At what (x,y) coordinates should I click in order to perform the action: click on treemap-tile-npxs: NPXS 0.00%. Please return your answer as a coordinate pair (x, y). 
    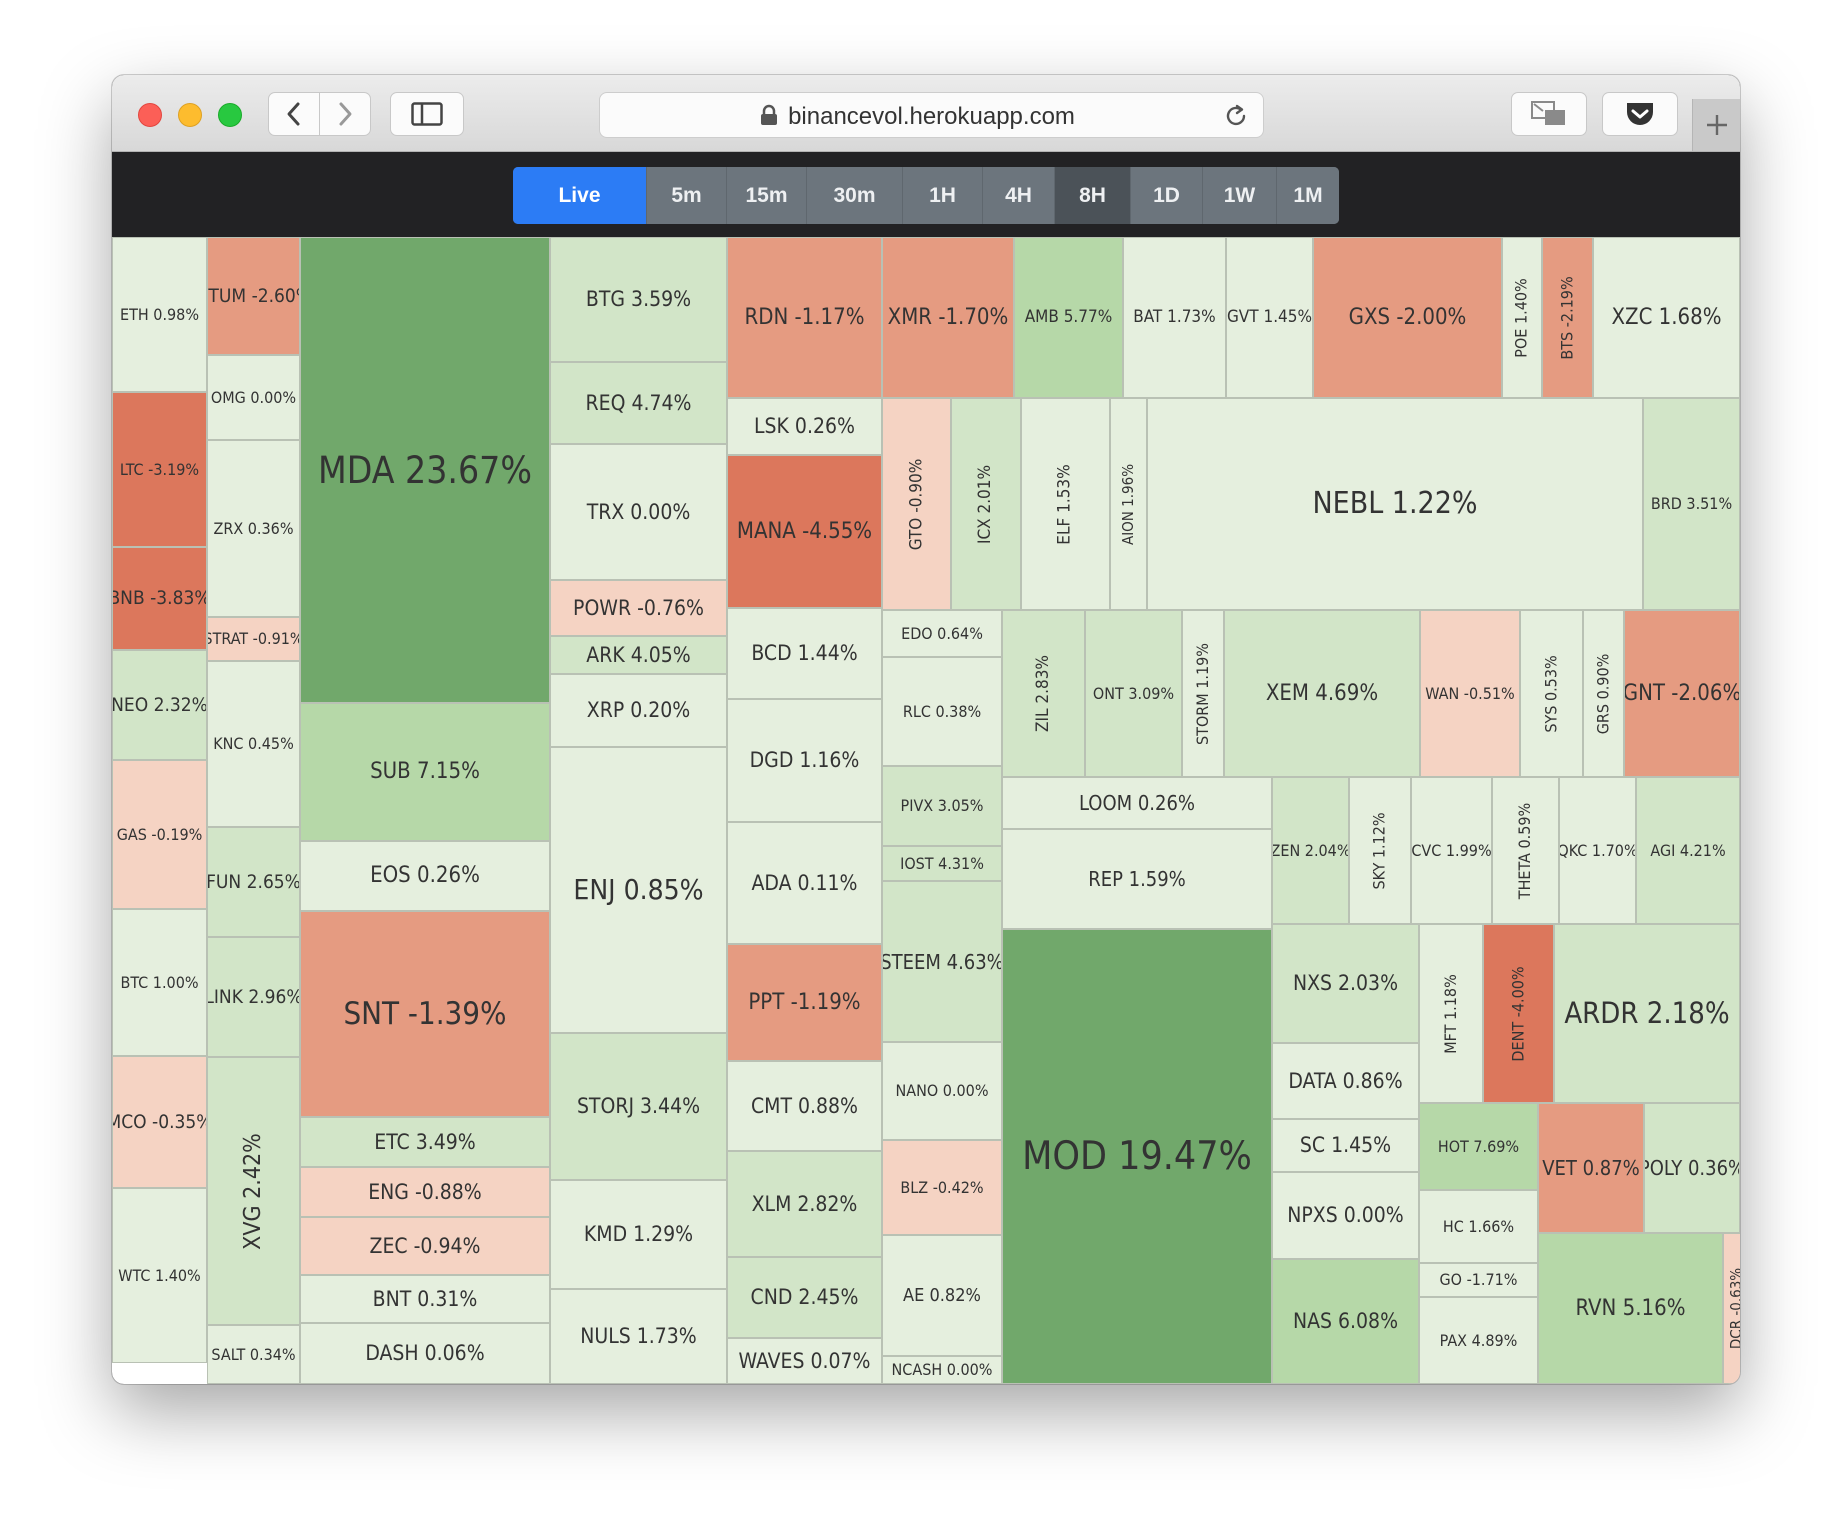
    Looking at the image, I should click on (1345, 1215).